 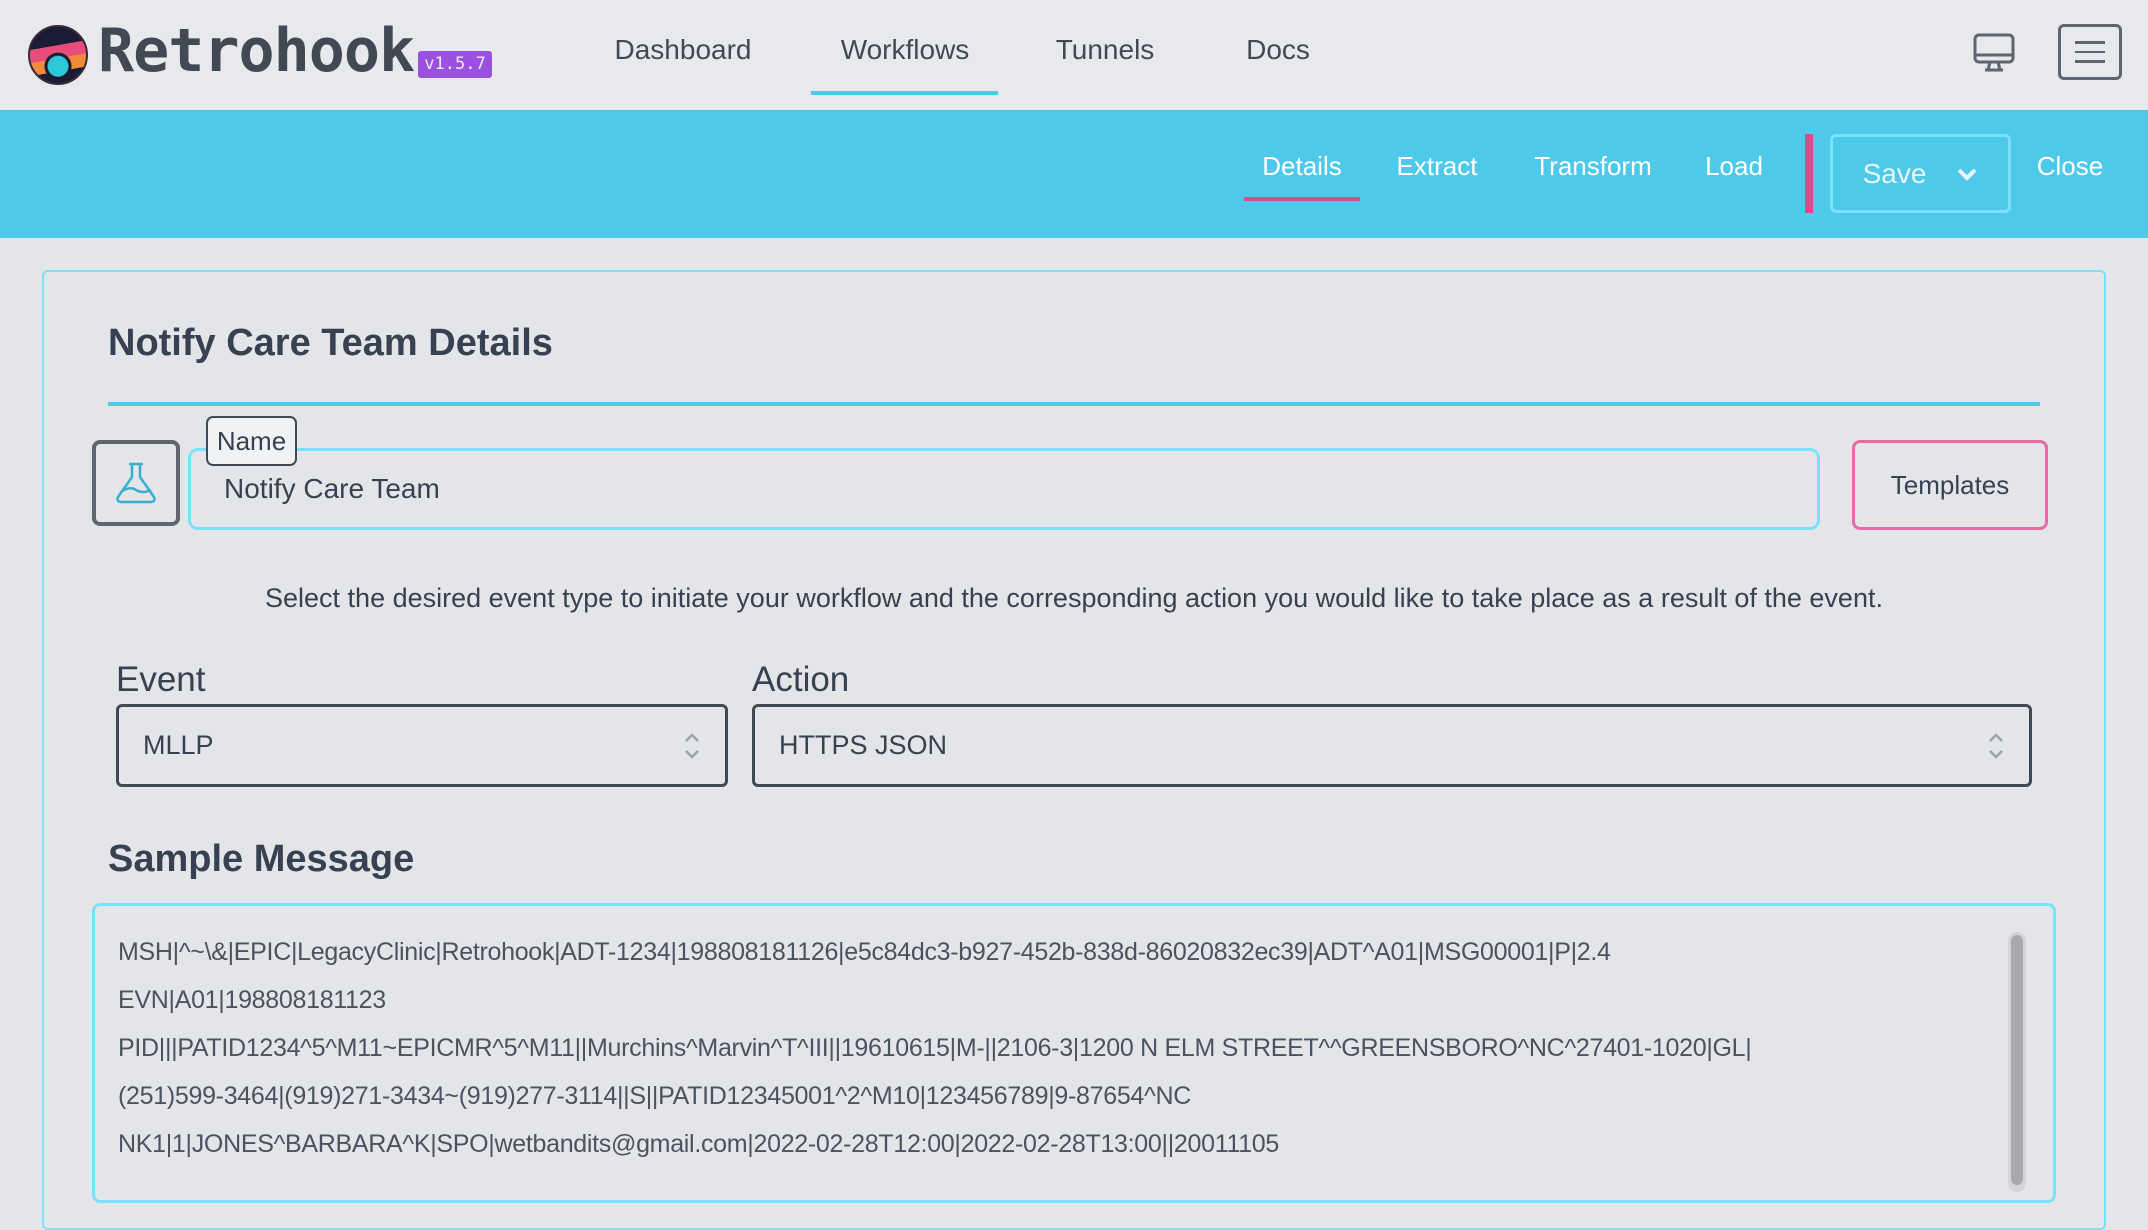 I want to click on nav-docs: Docs, so click(x=1278, y=50).